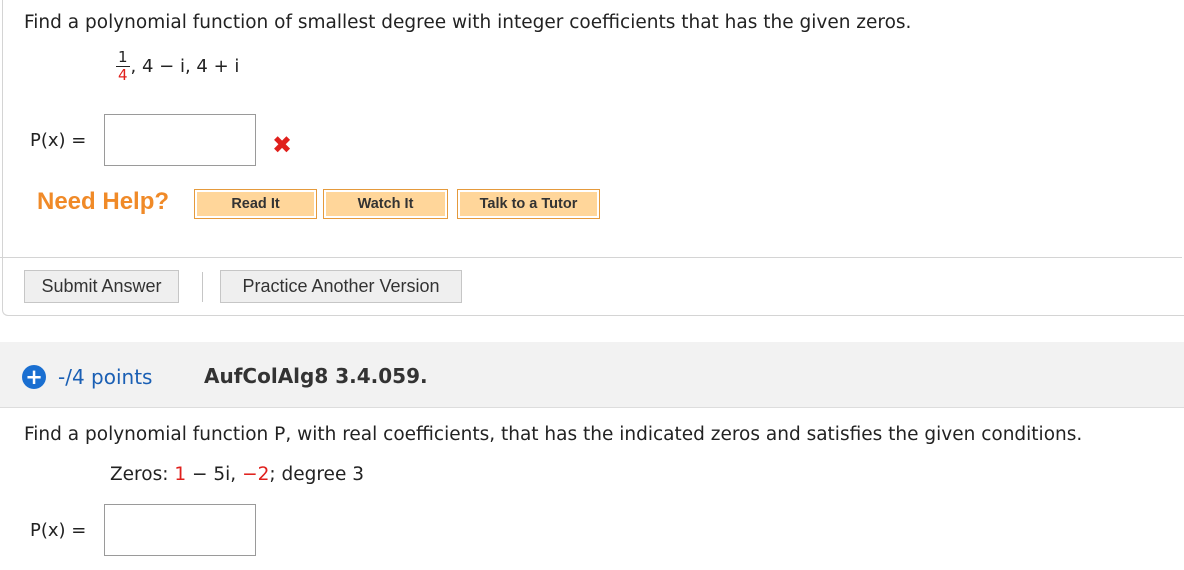  Describe the element at coordinates (282, 145) in the screenshot. I see `incorrect-icon: ✖` at that location.